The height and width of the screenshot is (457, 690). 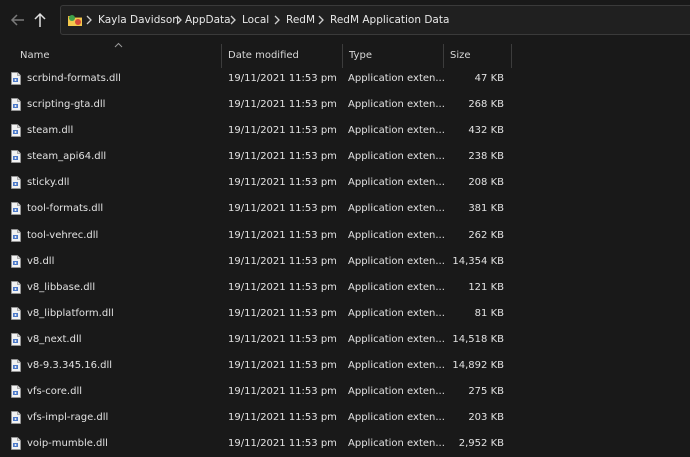 What do you see at coordinates (481, 444) in the screenshot?
I see `file-size: 2,952 KB` at bounding box center [481, 444].